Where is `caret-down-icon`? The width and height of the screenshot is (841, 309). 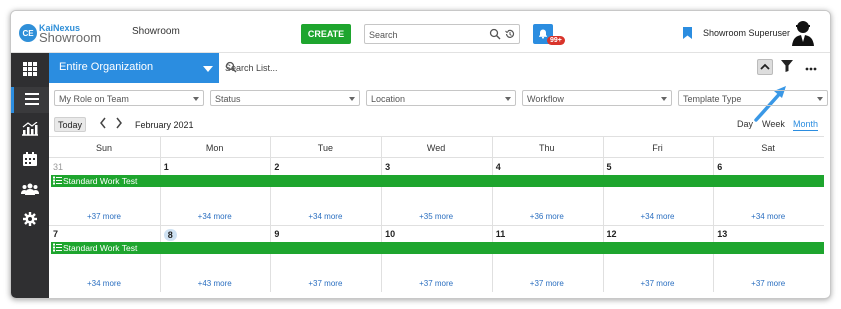 caret-down-icon is located at coordinates (208, 69).